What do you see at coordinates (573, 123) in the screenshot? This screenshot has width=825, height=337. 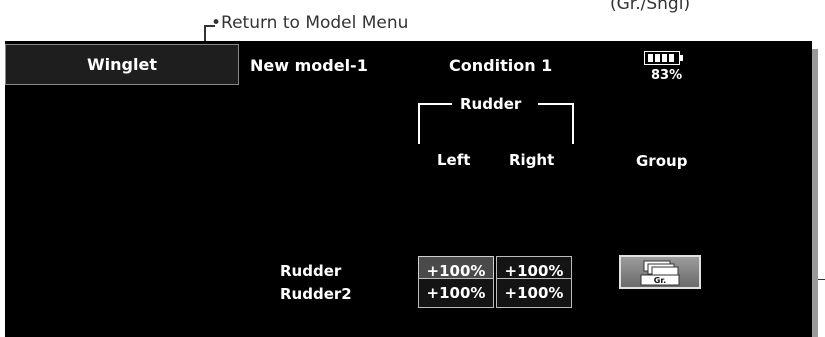 I see `bracket-right` at bounding box center [573, 123].